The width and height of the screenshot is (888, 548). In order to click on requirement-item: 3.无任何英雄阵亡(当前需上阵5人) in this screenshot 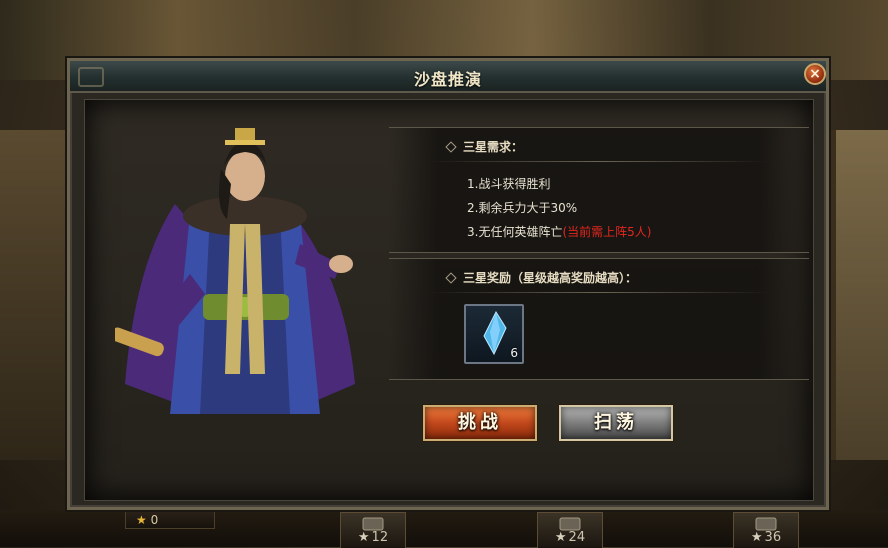, I will do `click(559, 231)`.